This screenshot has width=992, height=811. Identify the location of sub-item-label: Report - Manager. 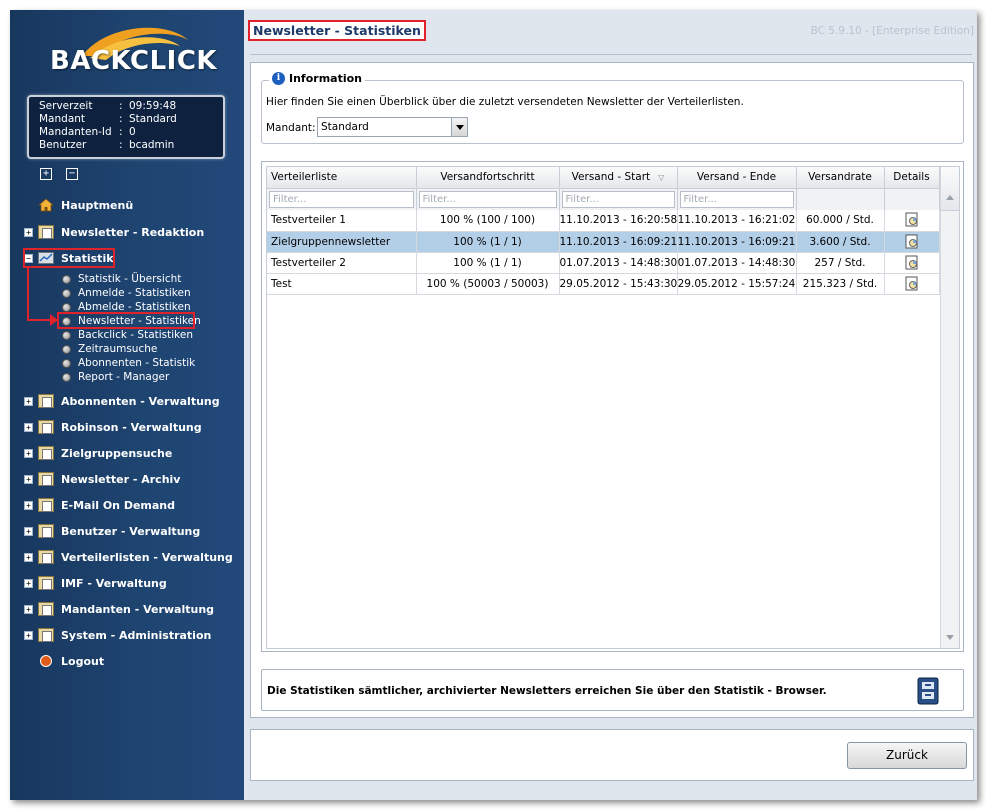
(124, 377).